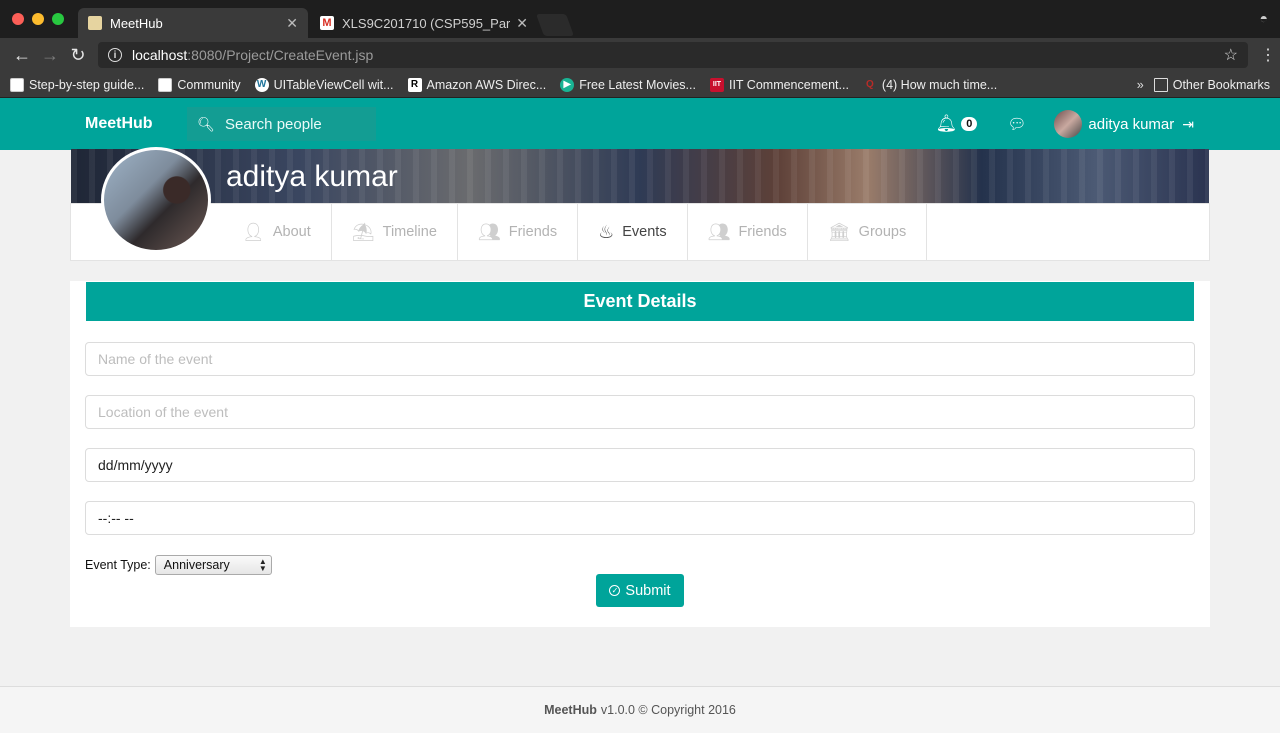 The width and height of the screenshot is (1280, 733). I want to click on back-arrow-icon: ←, so click(22, 55).